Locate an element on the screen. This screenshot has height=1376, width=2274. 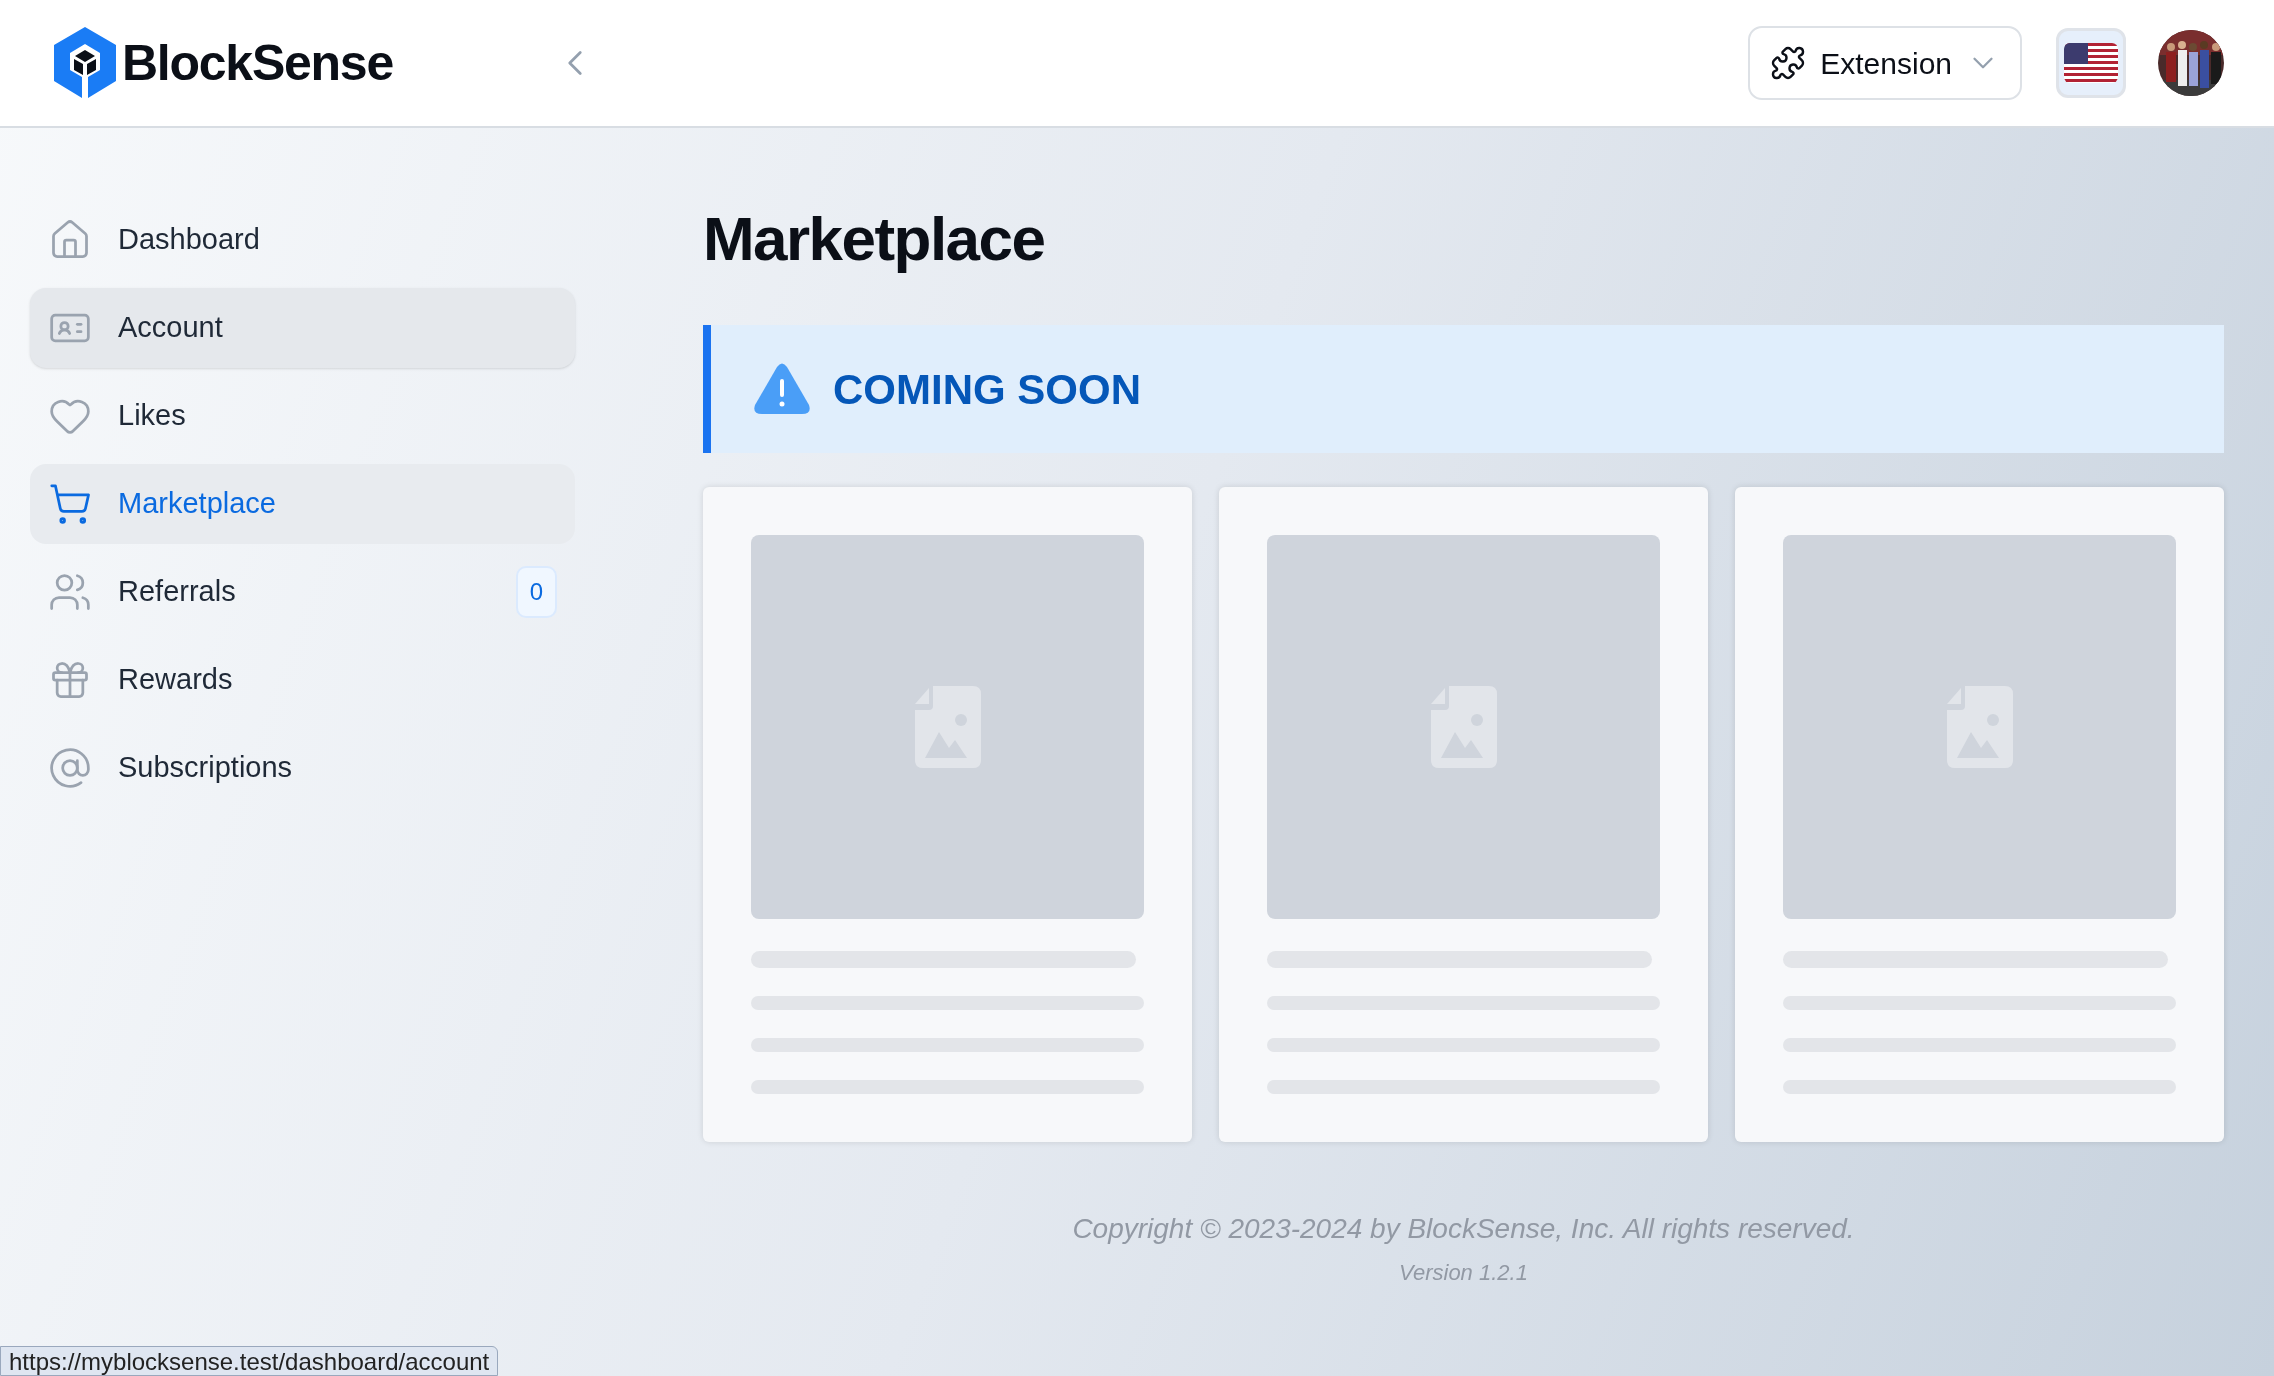
copyright-text: Copyright © 2023-2024 by BlockSense, Inc. All rights reserved. is located at coordinates (1463, 1229).